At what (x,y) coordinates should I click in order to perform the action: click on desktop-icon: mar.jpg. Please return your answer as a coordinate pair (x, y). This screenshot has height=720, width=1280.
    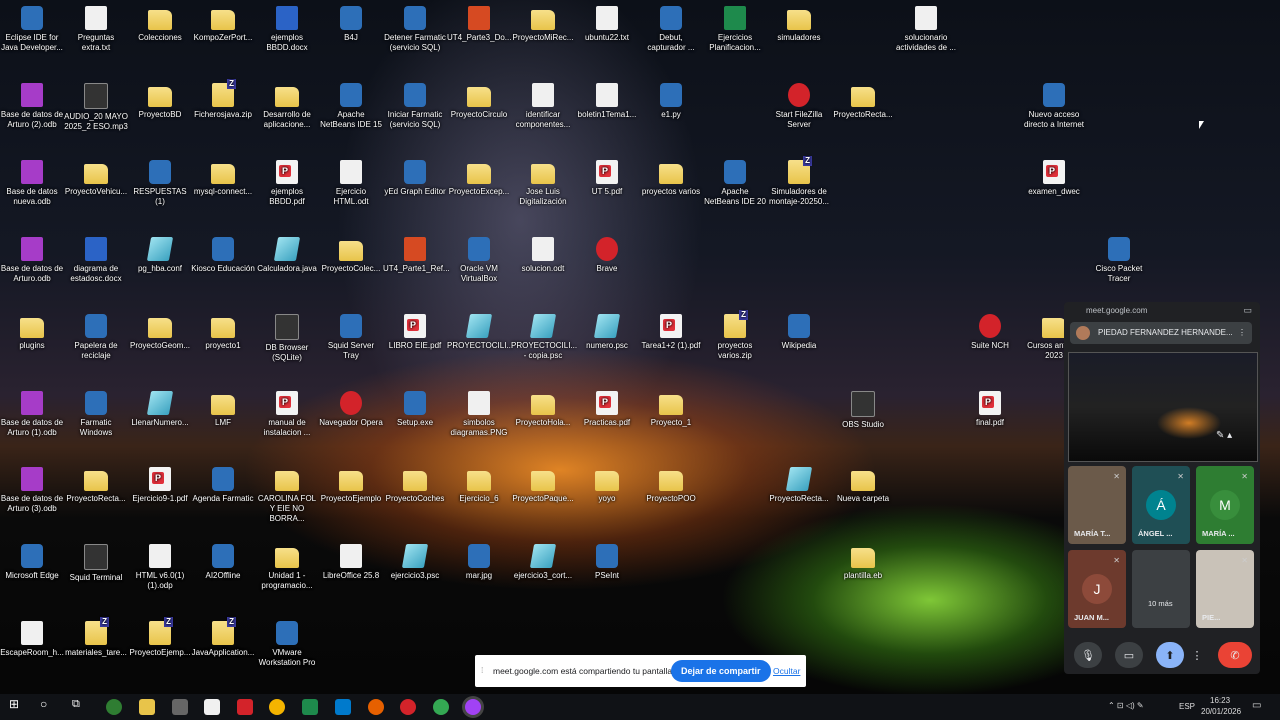
    Looking at the image, I should click on (479, 561).